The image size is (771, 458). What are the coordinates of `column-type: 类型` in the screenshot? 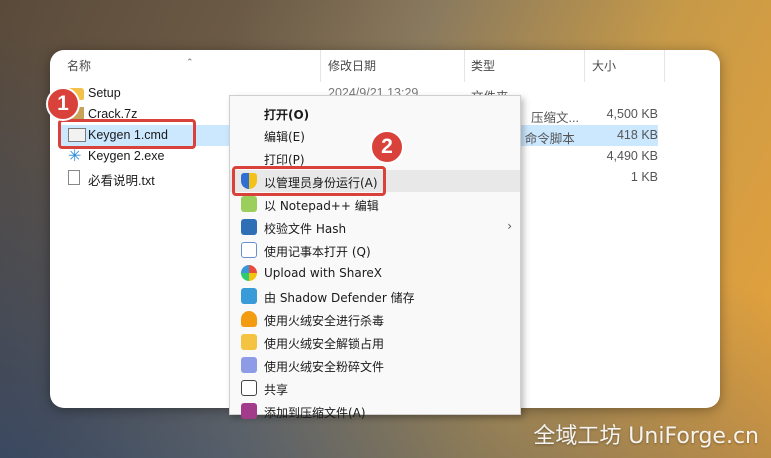 It's located at (483, 65).